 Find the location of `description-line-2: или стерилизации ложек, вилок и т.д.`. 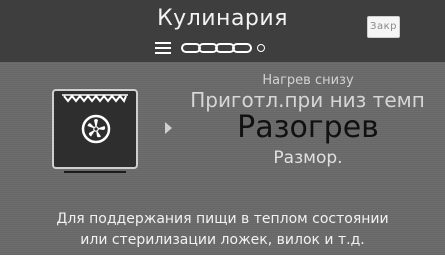

description-line-2: или стерилизации ложек, вилок и т.д. is located at coordinates (222, 240).